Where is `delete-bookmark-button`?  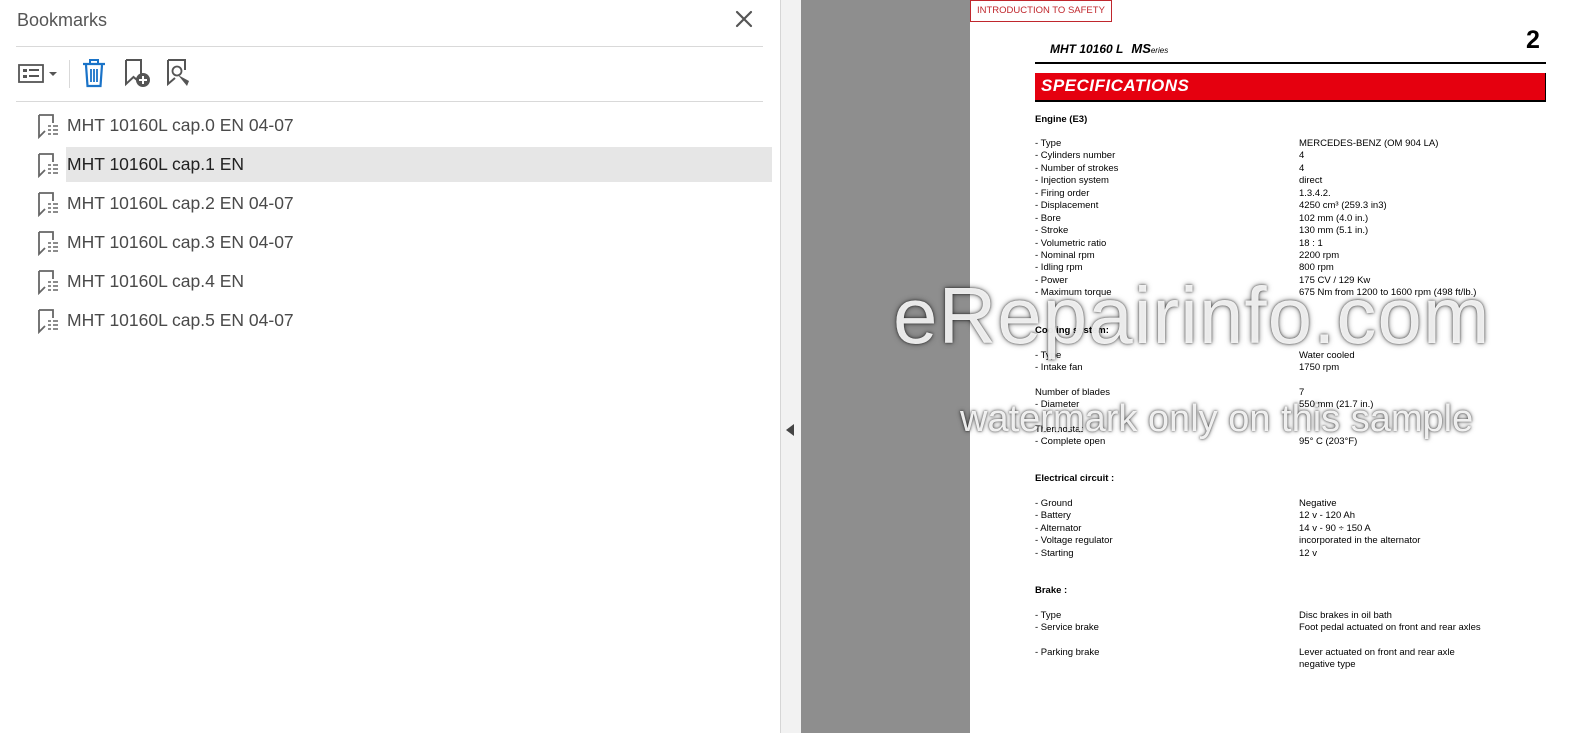
delete-bookmark-button is located at coordinates (94, 73).